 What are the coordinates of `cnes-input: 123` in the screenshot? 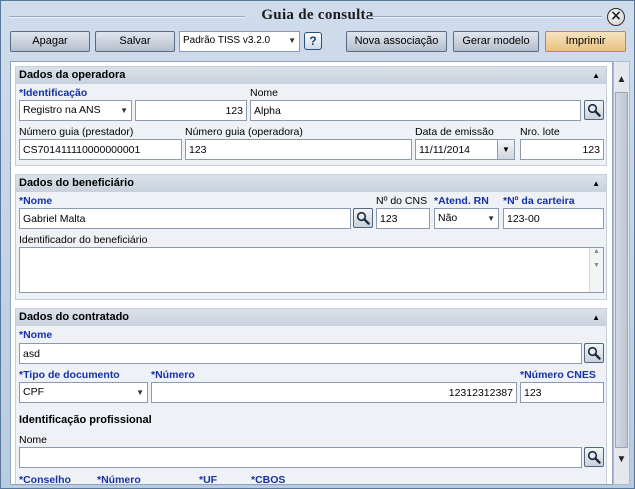 It's located at (562, 392).